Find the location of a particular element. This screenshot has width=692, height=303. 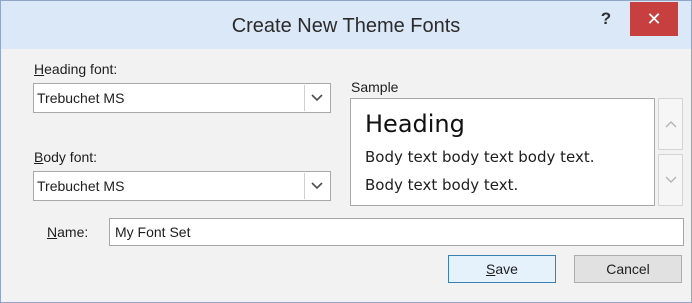

heading-font-label: Heading font: is located at coordinates (76, 69).